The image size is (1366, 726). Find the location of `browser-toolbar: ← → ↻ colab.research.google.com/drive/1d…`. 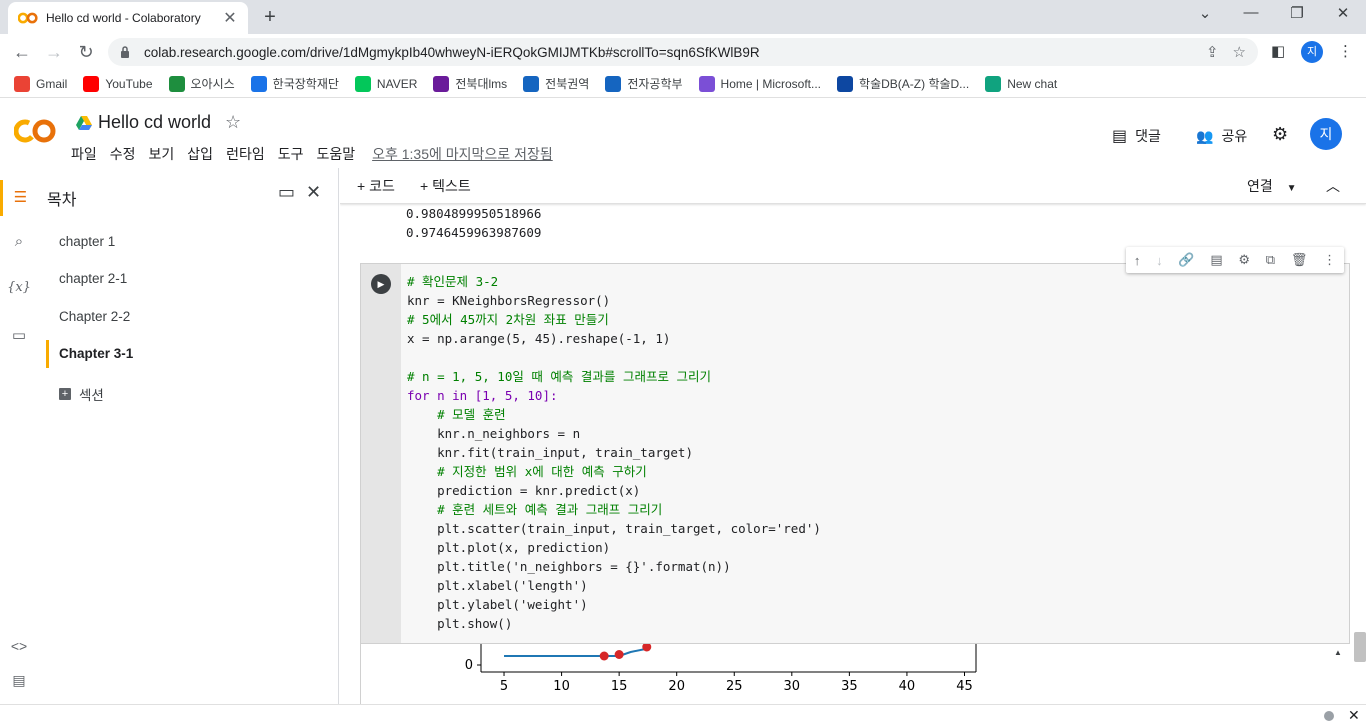

browser-toolbar: ← → ↻ colab.research.google.com/drive/1d… is located at coordinates (683, 52).